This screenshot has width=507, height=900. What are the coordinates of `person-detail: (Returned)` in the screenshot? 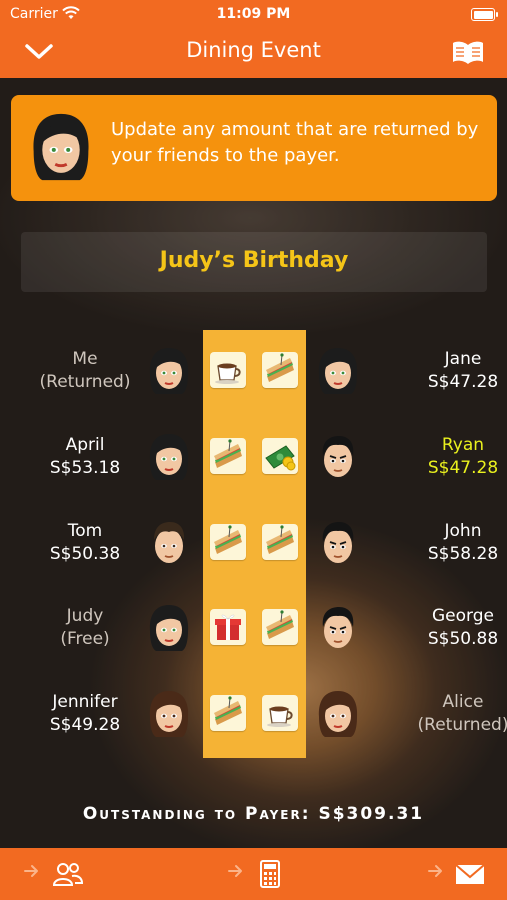 It's located at (462, 725).